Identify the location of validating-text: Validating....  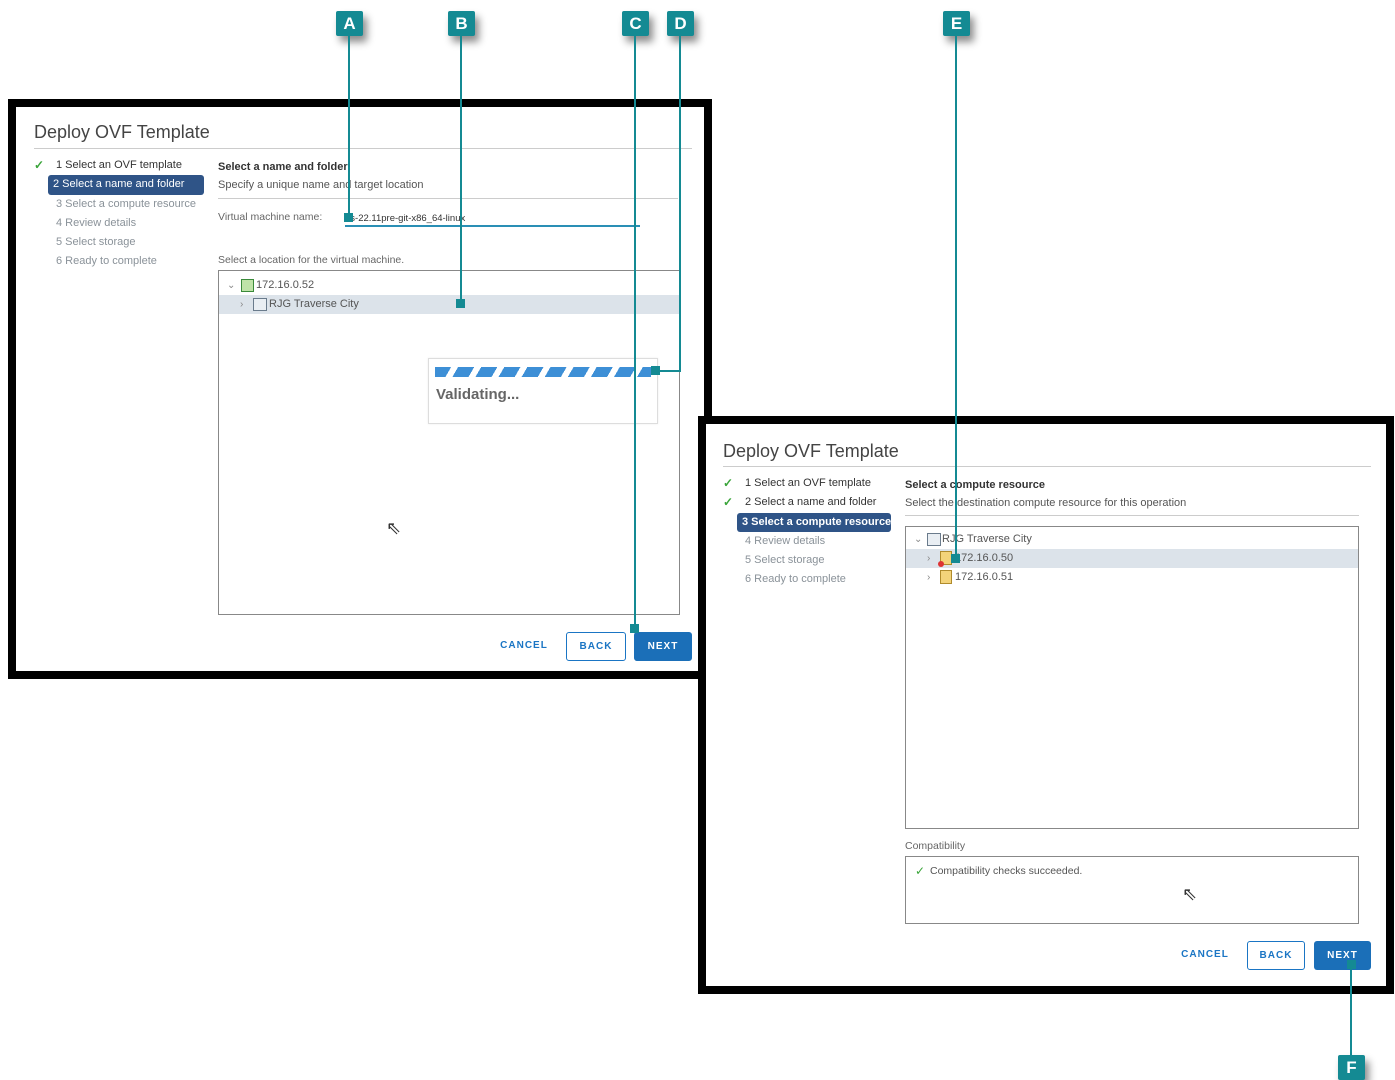
(478, 394).